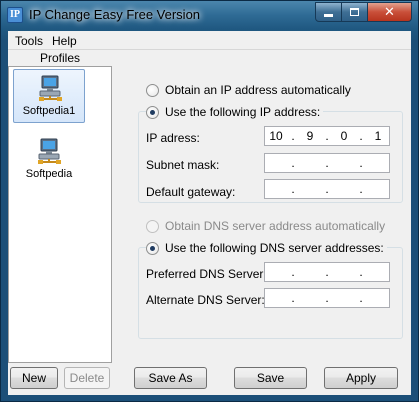 Image resolution: width=419 pixels, height=402 pixels. I want to click on save-label: Save, so click(270, 378).